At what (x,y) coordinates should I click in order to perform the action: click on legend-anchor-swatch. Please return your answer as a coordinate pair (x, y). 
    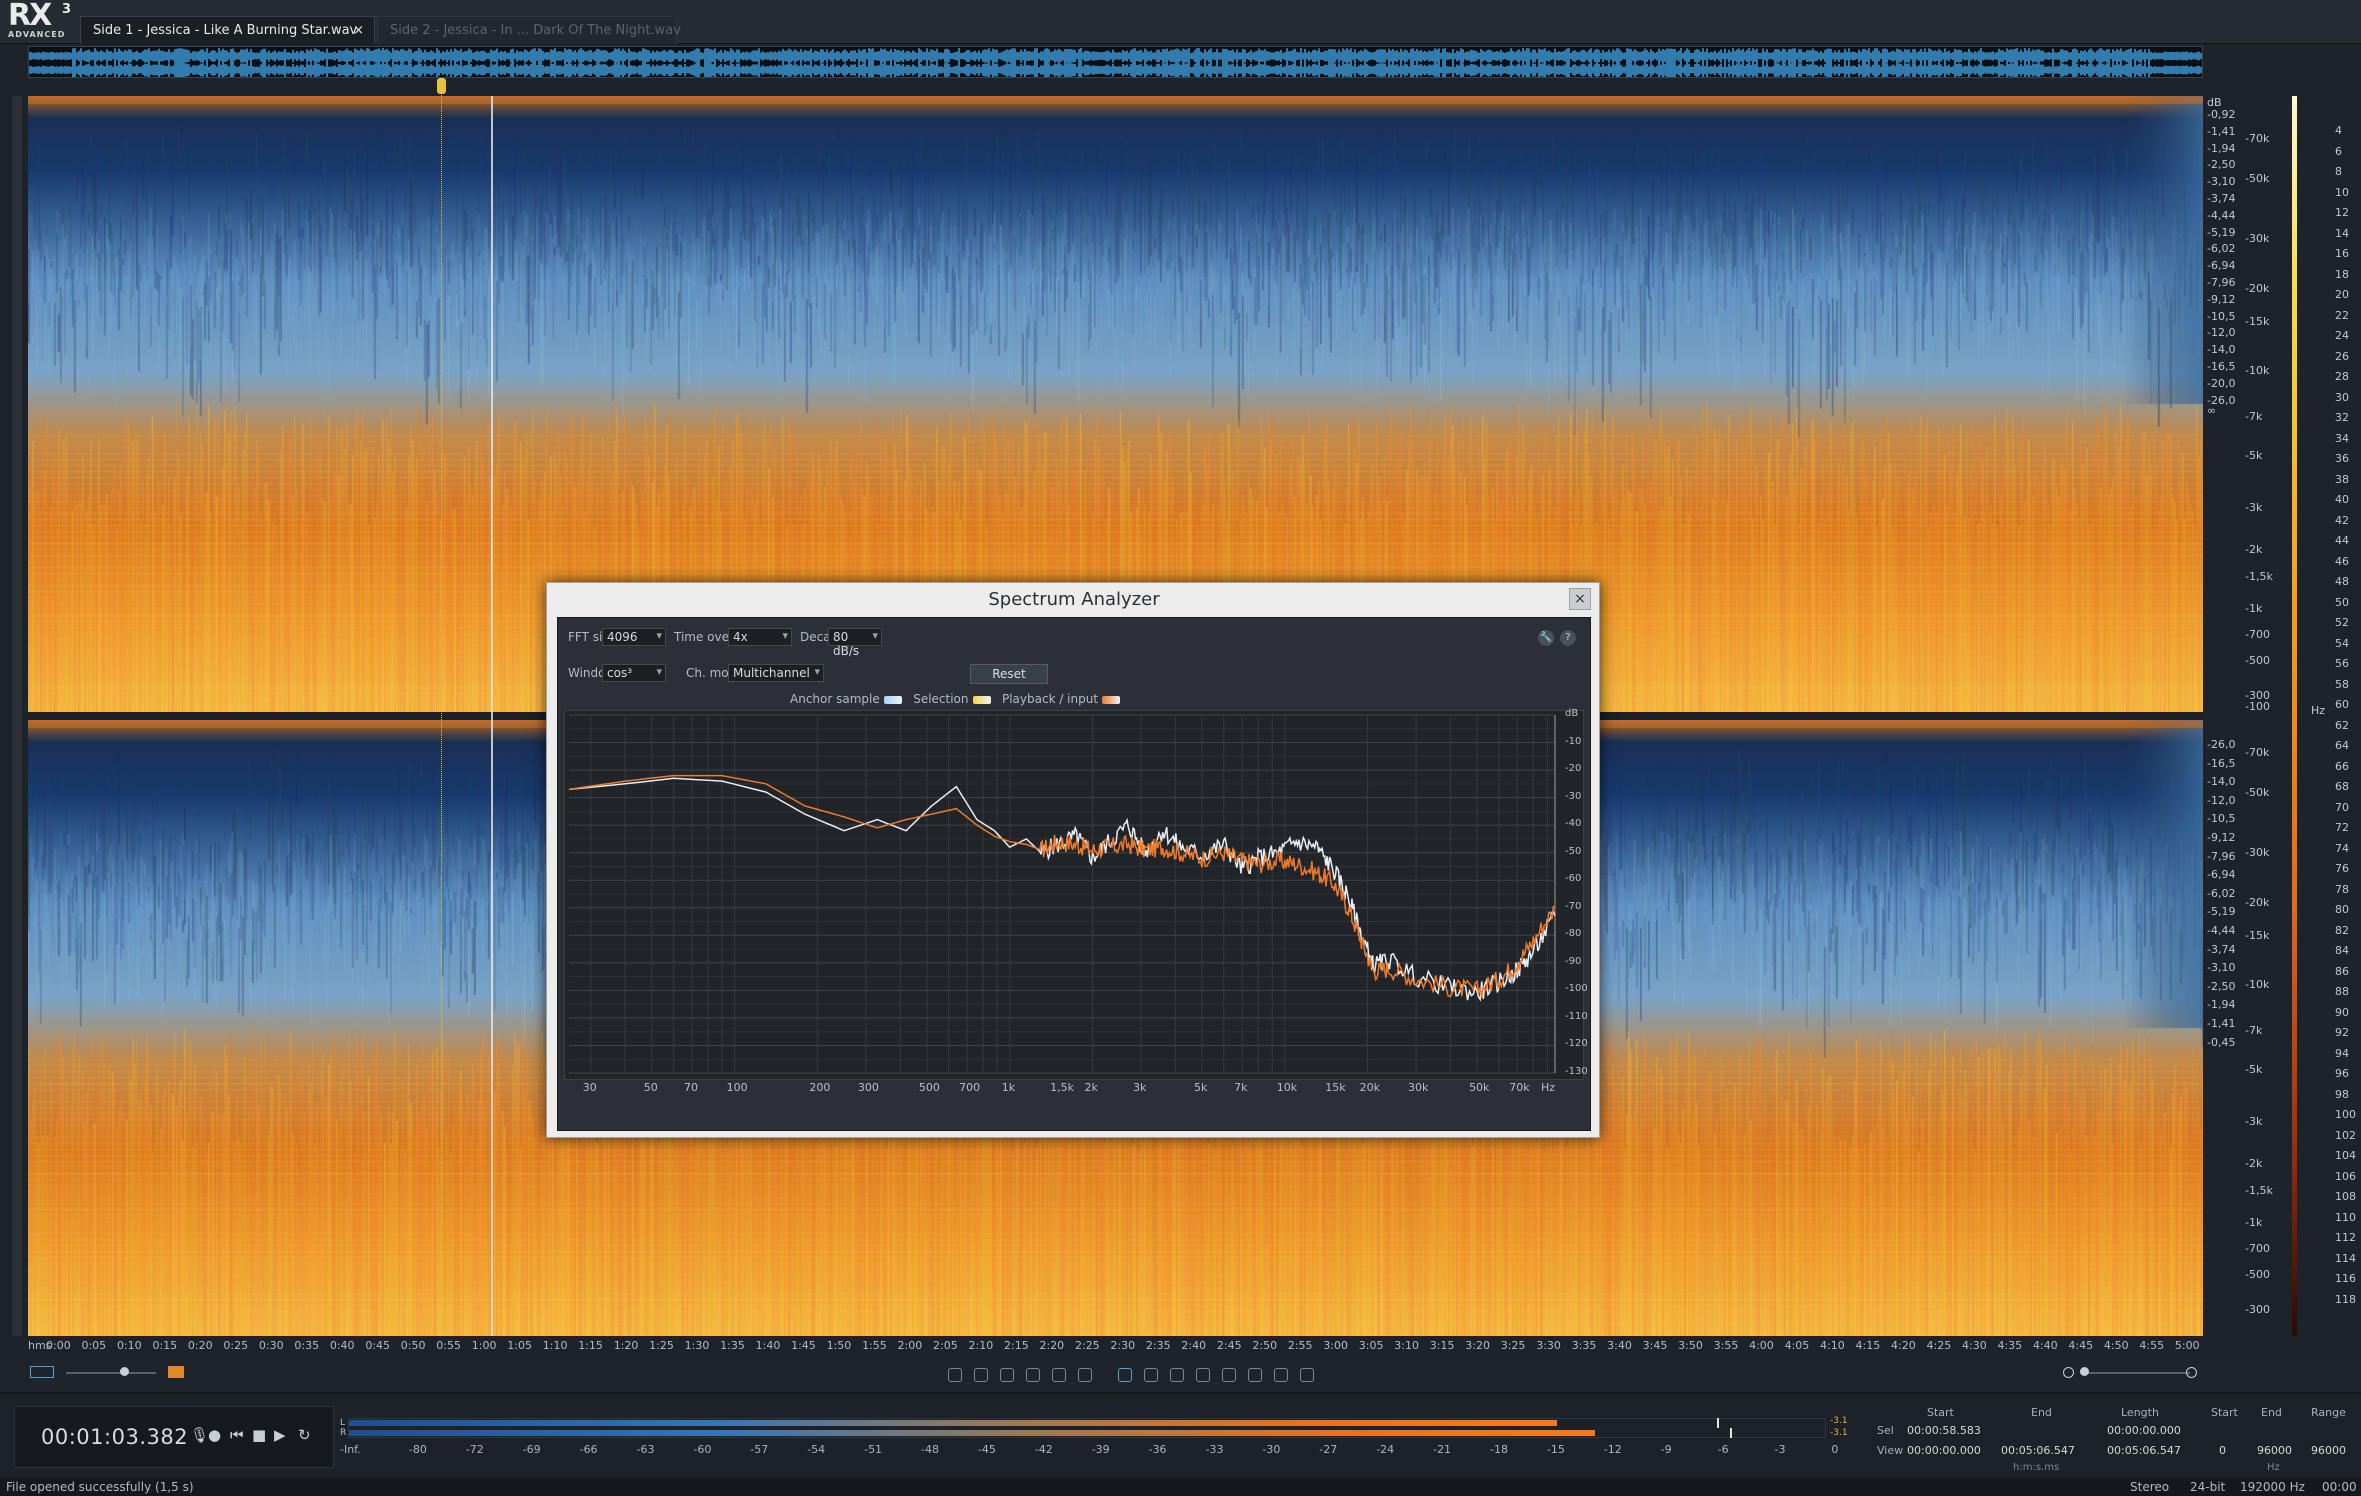
    Looking at the image, I should click on (892, 699).